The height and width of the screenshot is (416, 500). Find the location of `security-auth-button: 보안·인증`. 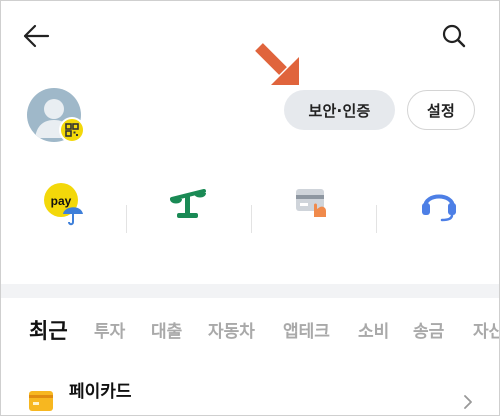

security-auth-button: 보안·인증 is located at coordinates (339, 110).